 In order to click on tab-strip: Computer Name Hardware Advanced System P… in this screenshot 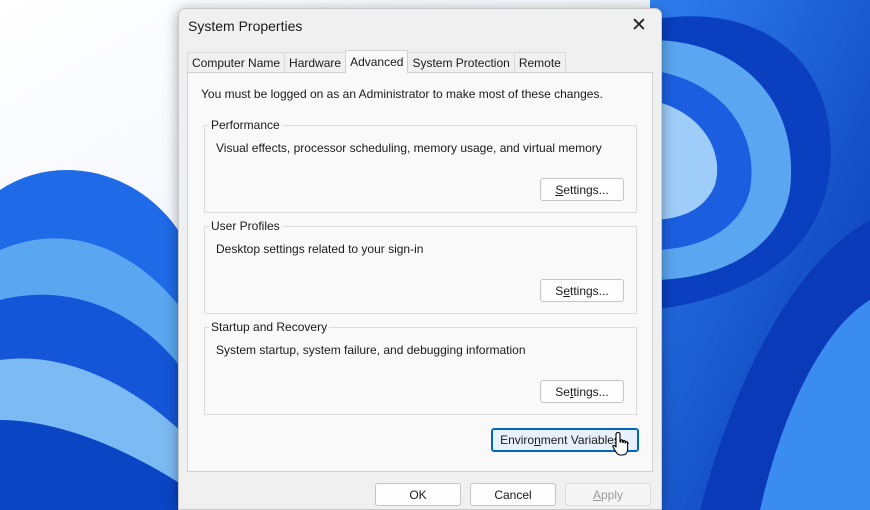, I will do `click(376, 61)`.